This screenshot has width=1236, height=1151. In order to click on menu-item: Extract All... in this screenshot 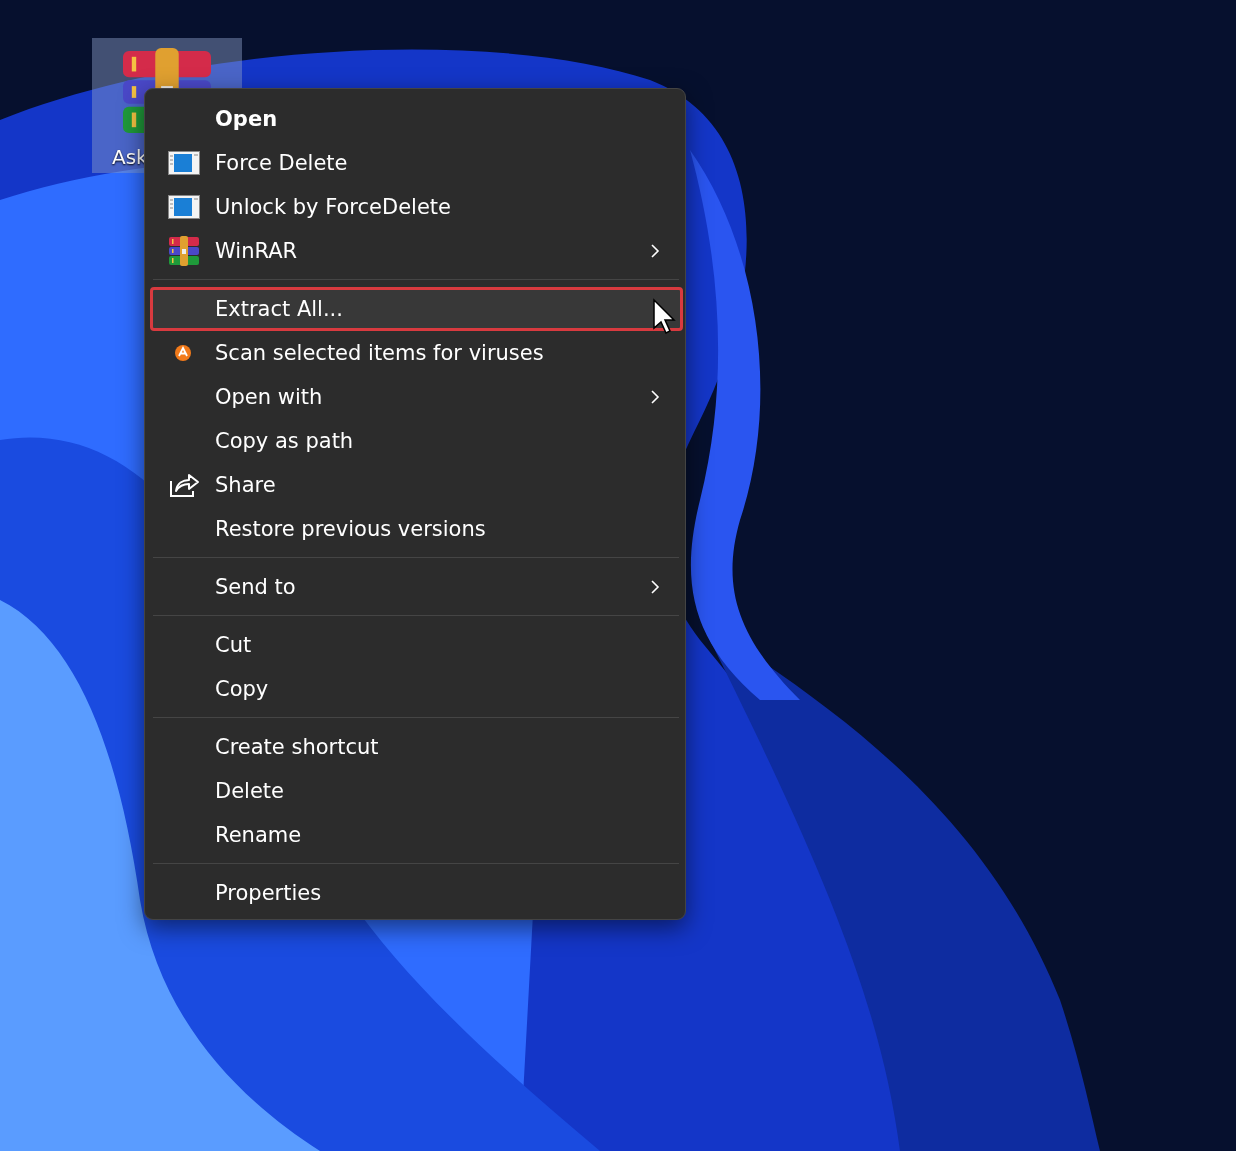, I will do `click(416, 309)`.